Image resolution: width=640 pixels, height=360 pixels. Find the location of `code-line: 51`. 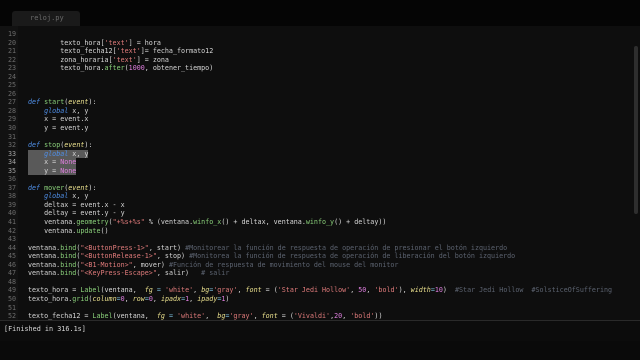

code-line: 51 is located at coordinates (316, 308).